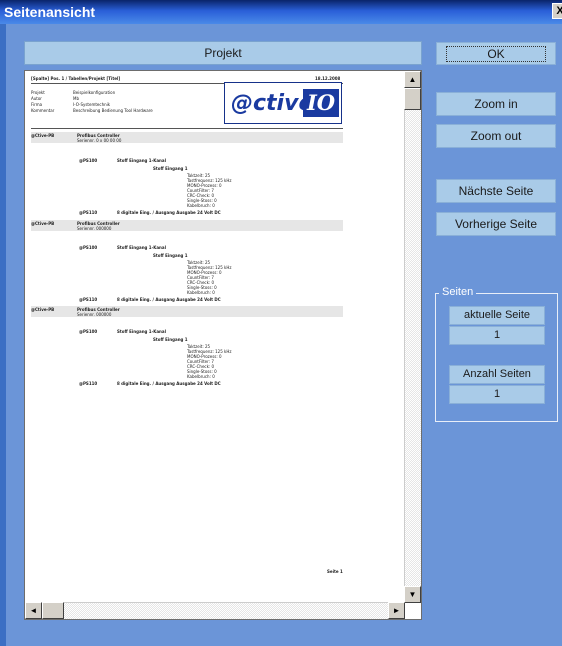  Describe the element at coordinates (412, 79) in the screenshot. I see `scroll-up-button: ▲` at that location.